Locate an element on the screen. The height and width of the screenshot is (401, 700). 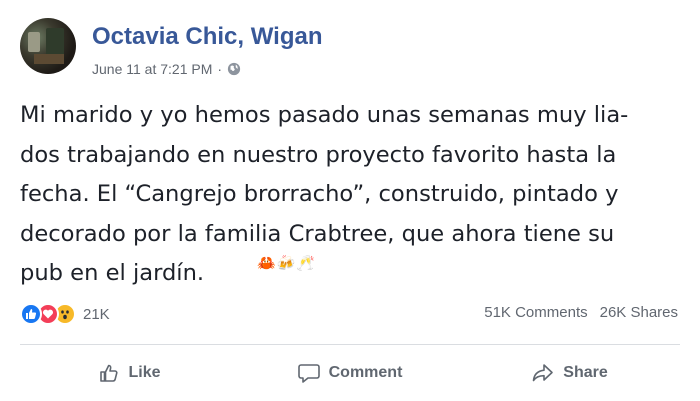
timestamp: June 11 at 7:21 PM is located at coordinates (152, 69).